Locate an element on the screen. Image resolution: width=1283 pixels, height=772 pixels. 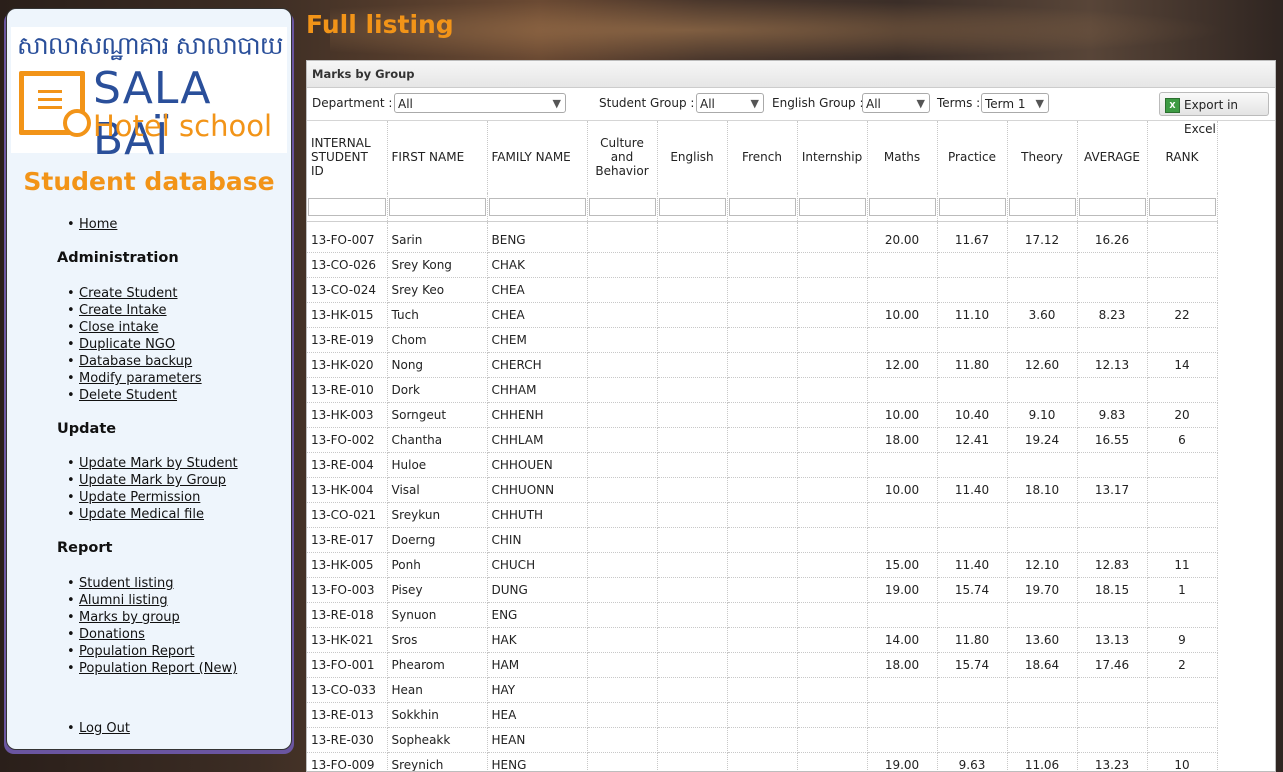
column-header-student-id: INTERNAL STUDENT ID is located at coordinates (347, 157).